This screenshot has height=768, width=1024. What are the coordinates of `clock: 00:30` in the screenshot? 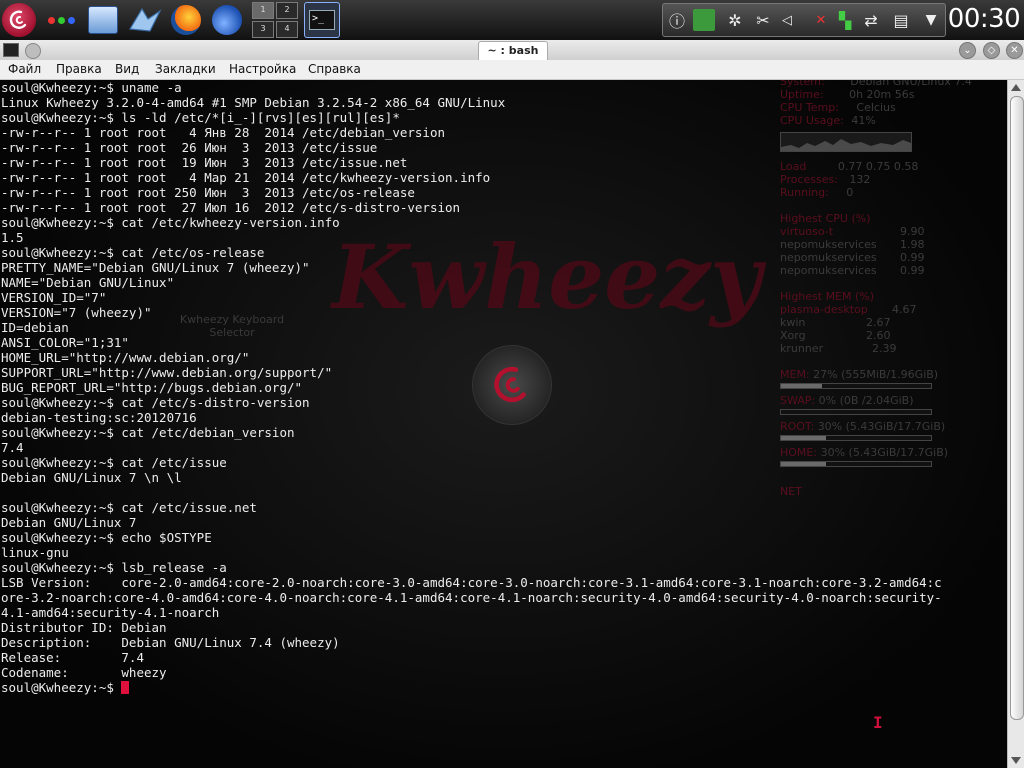 It's located at (984, 19).